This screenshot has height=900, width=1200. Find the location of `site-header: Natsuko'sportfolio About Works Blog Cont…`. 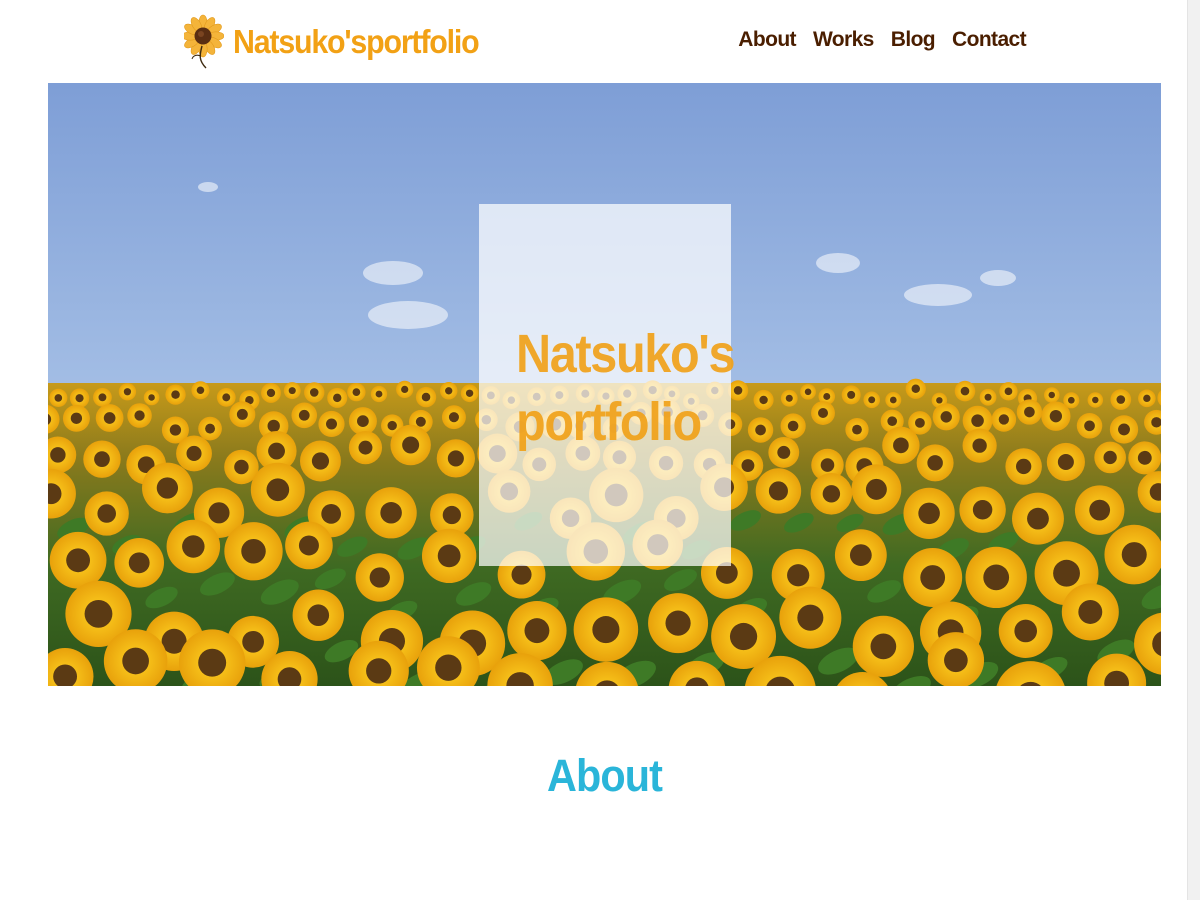

site-header: Natsuko'sportfolio About Works Blog Cont… is located at coordinates (600, 41).